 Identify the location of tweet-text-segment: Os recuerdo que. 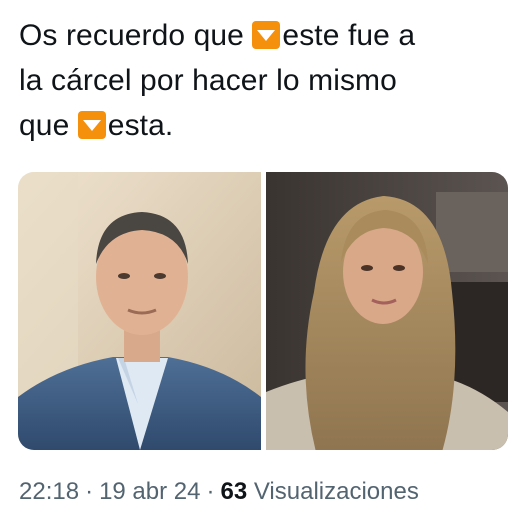
(136, 35).